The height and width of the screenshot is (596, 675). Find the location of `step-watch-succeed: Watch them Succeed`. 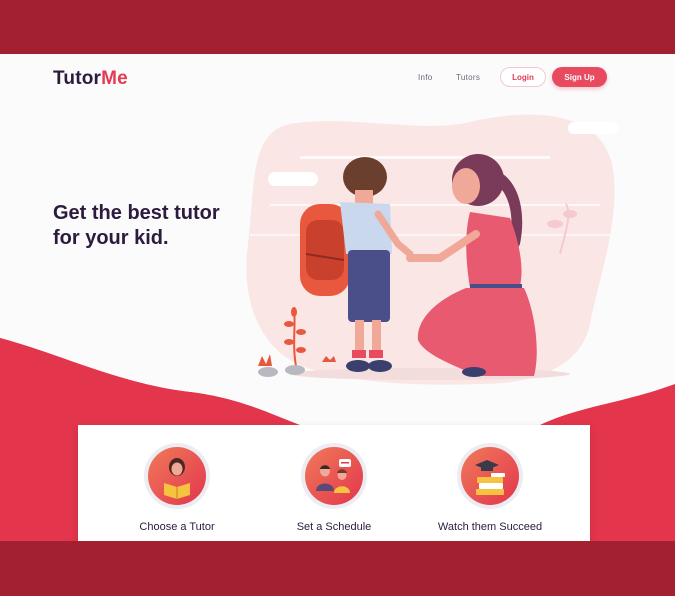

step-watch-succeed: Watch them Succeed is located at coordinates (490, 488).